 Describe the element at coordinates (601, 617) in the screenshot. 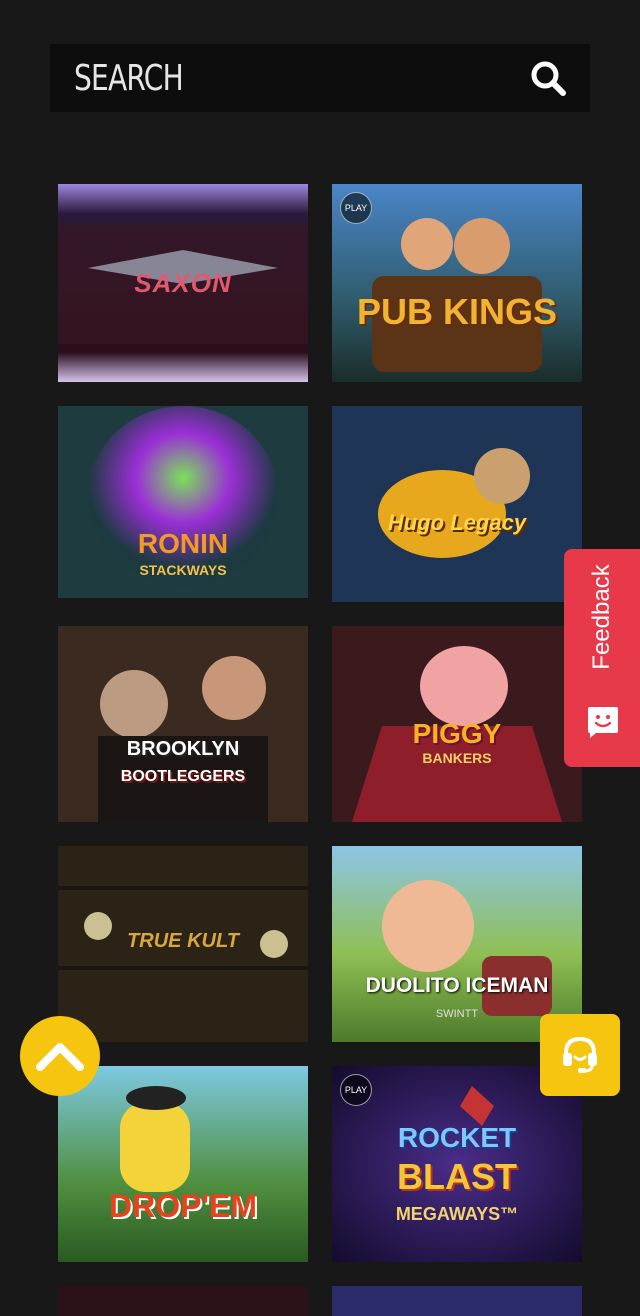

I see `feedback-label: Feedback` at that location.